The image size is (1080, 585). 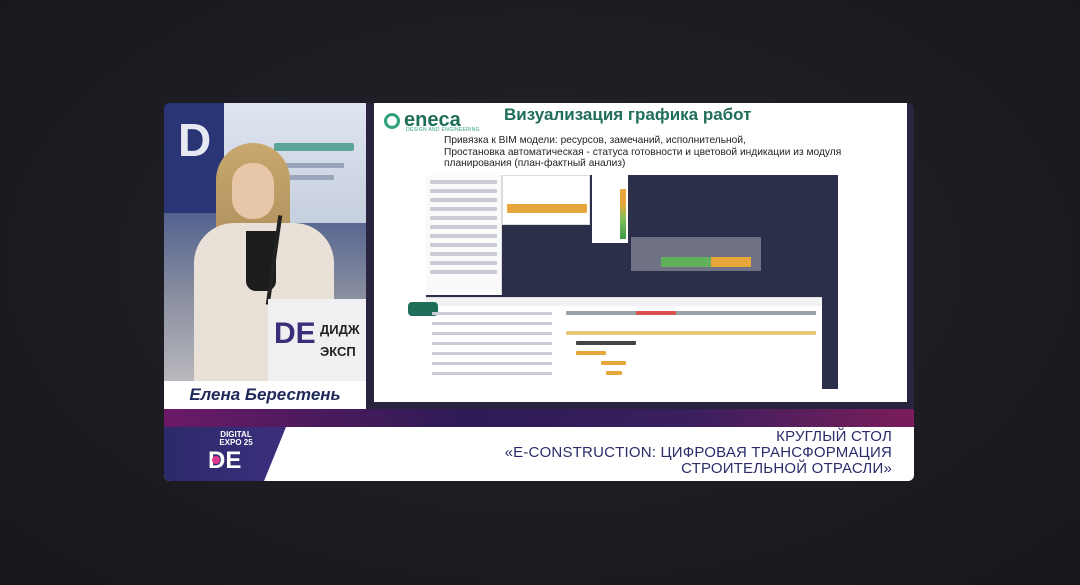 What do you see at coordinates (628, 114) in the screenshot?
I see `slide-title: Визуализация графика работ` at bounding box center [628, 114].